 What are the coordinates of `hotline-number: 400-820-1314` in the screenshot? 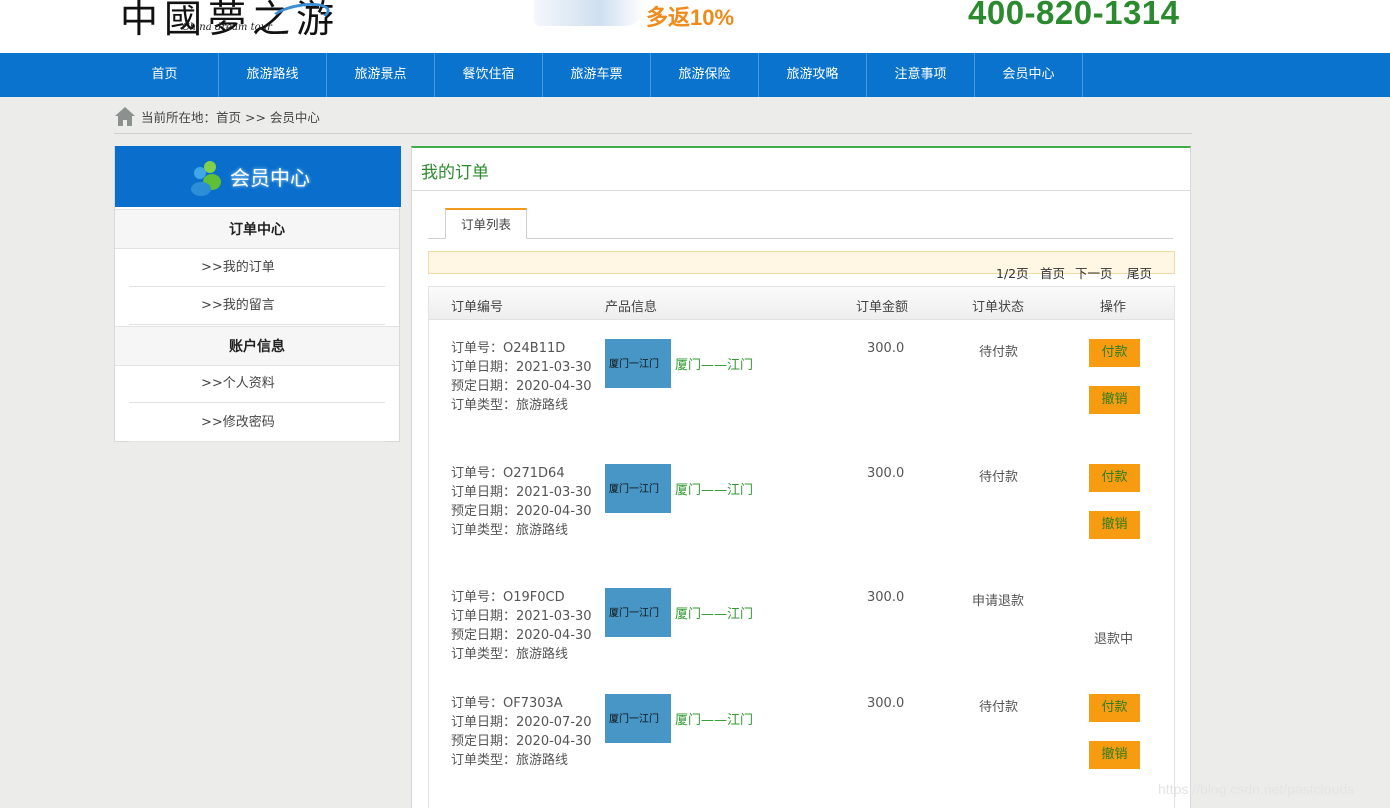 It's located at (1074, 15).